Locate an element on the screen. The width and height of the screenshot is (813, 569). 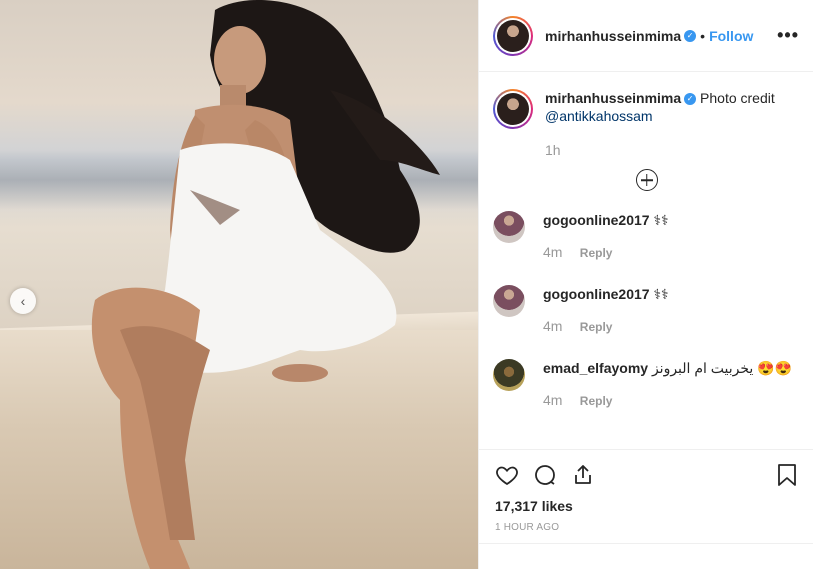
follow-button: Follow is located at coordinates (731, 36).